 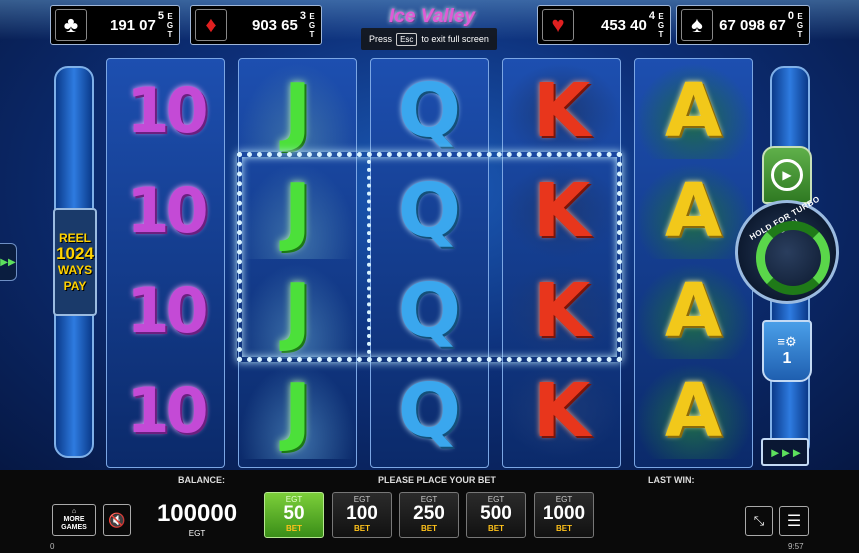 I want to click on spin-arrows-icon, so click(x=793, y=258).